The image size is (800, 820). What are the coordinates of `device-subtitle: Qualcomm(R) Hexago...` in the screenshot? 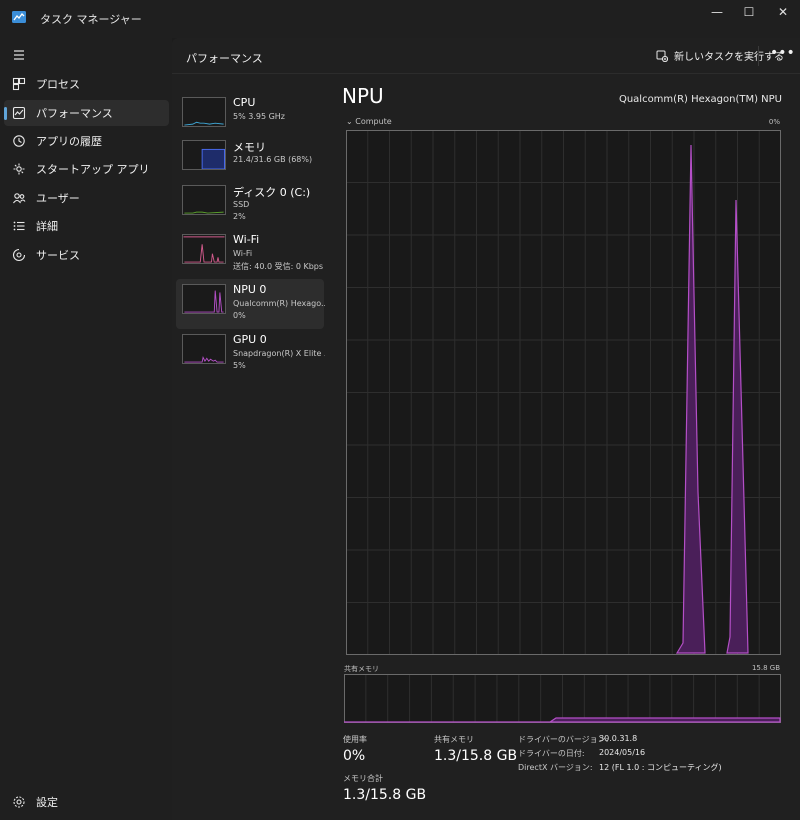 It's located at (279, 303).